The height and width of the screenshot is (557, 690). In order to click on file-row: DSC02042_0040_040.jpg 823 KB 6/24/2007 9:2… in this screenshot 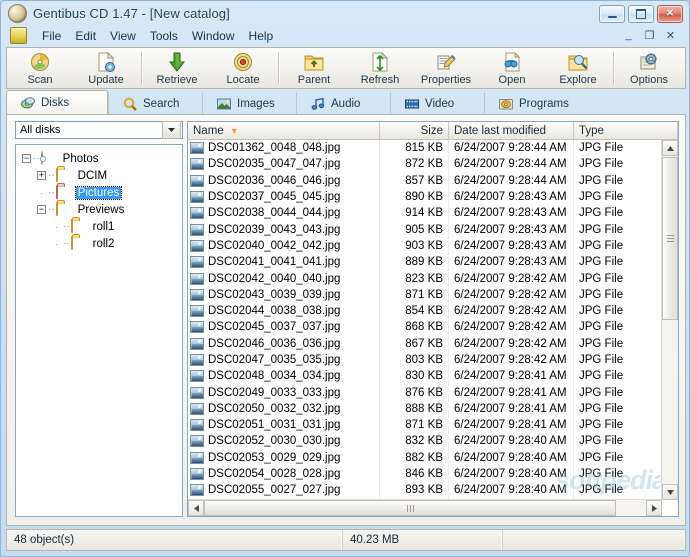, I will do `click(433, 278)`.